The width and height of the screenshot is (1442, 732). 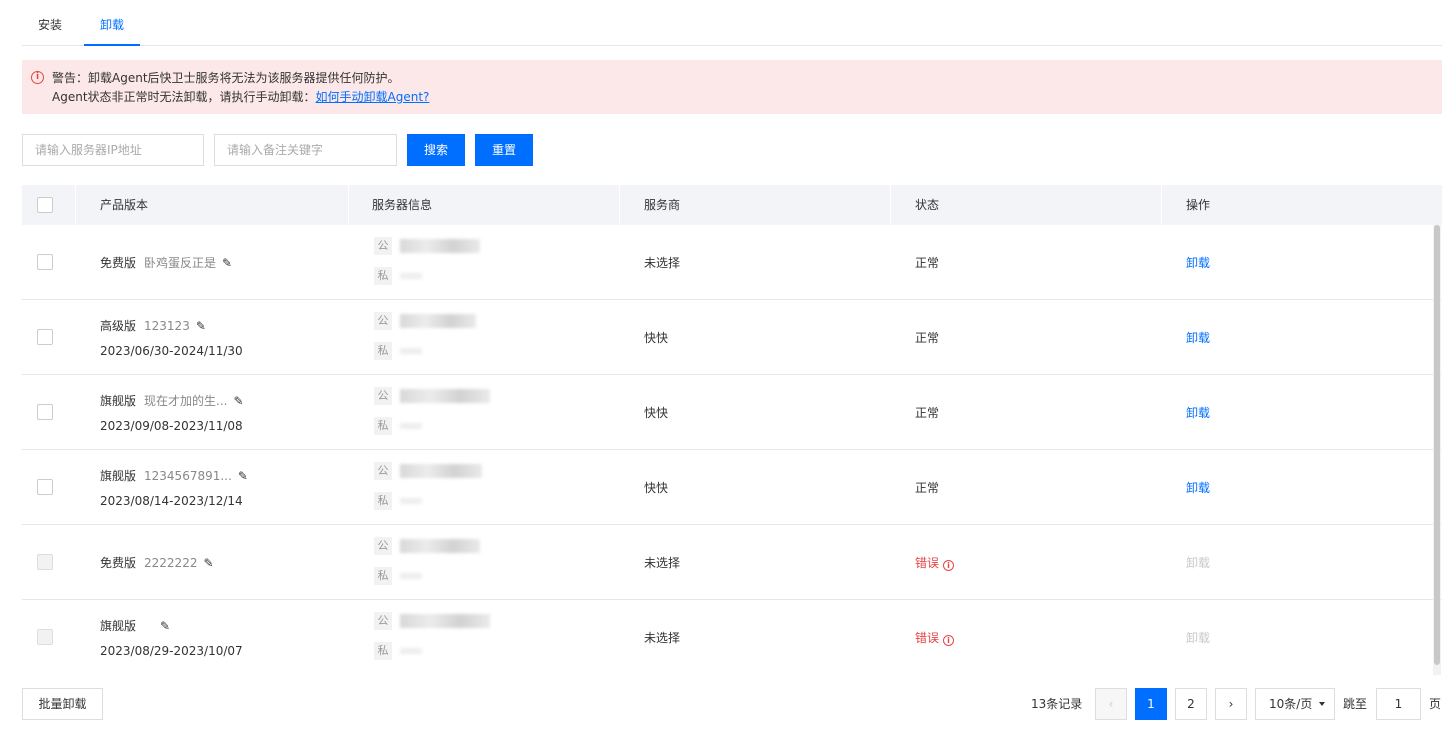 I want to click on info-circle-icon: i, so click(x=37, y=77).